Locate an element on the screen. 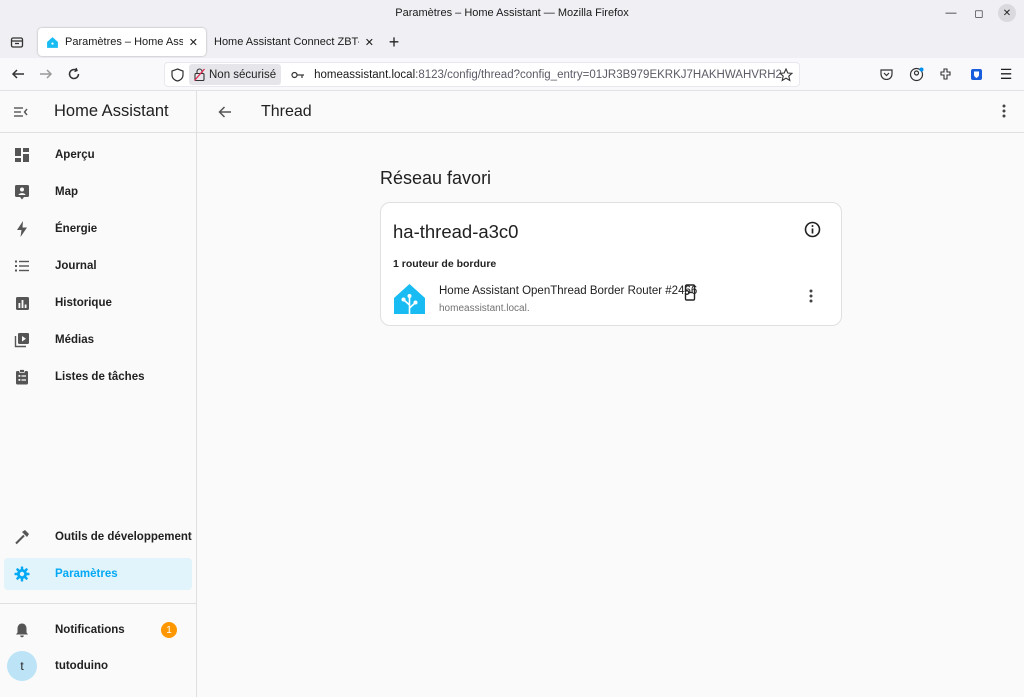  sidebar-item-history: Historique is located at coordinates (98, 303).